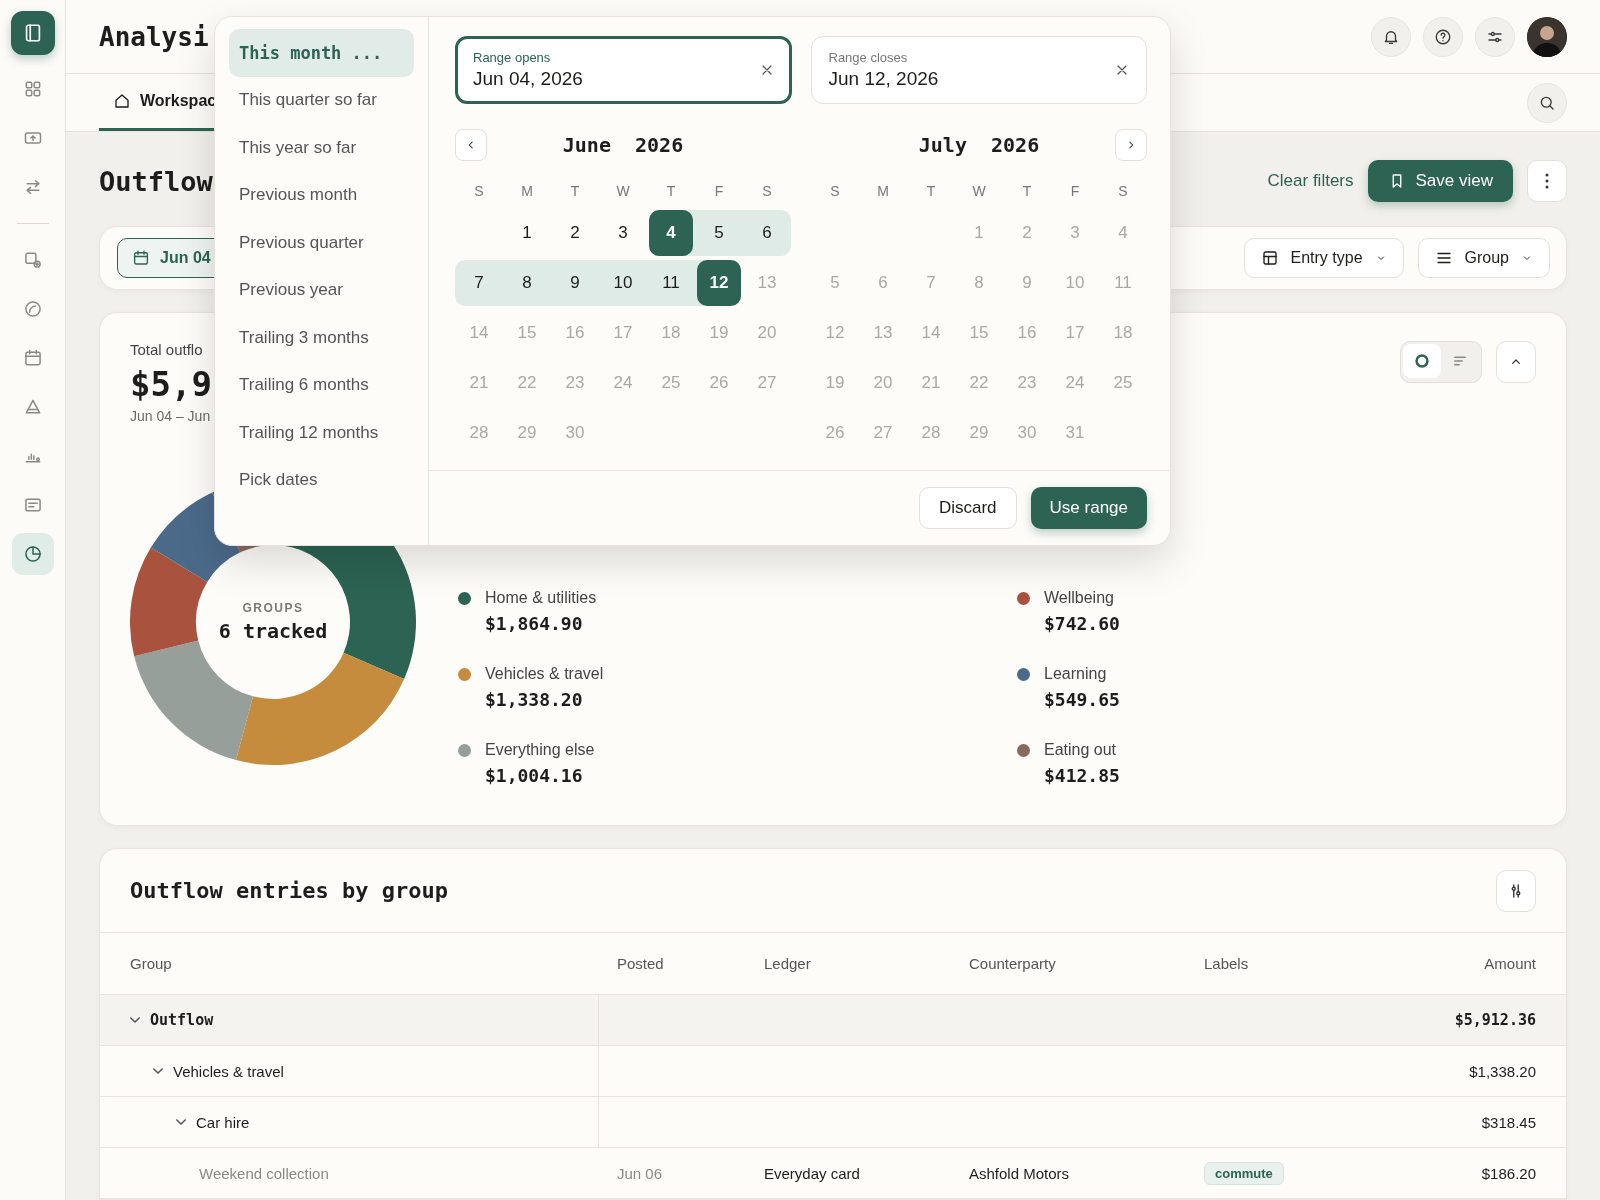 The image size is (1600, 1200). Describe the element at coordinates (321, 100) in the screenshot. I see `preset-option: This quarter so far` at that location.